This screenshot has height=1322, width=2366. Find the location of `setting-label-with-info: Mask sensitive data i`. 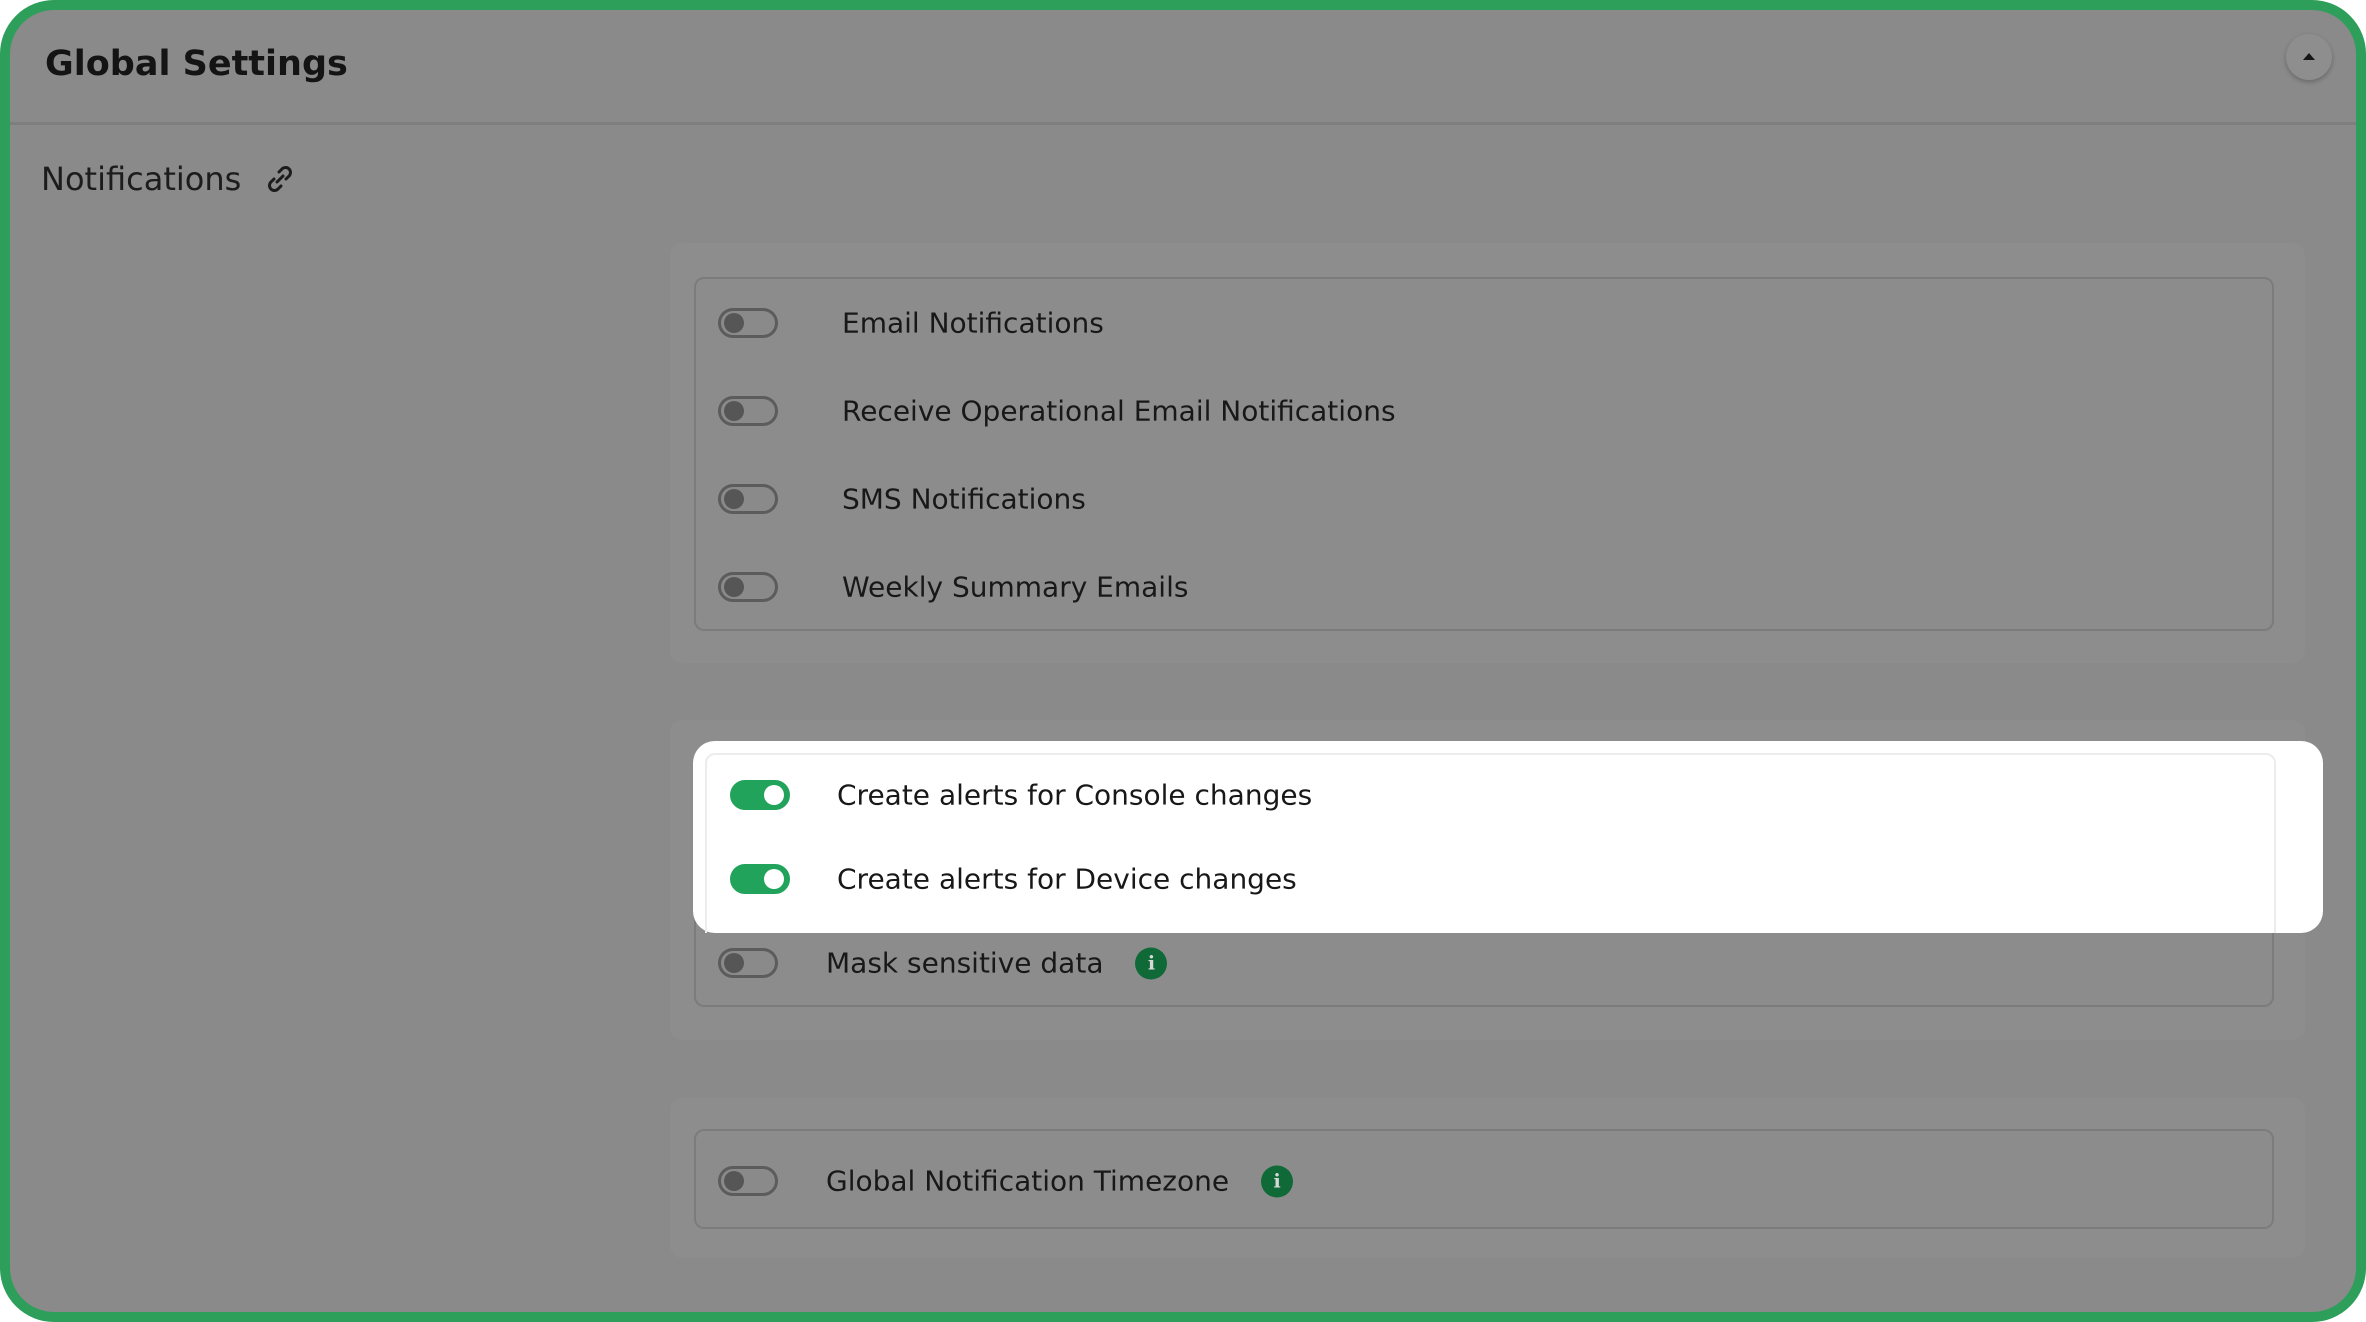

setting-label-with-info: Mask sensitive data i is located at coordinates (997, 963).